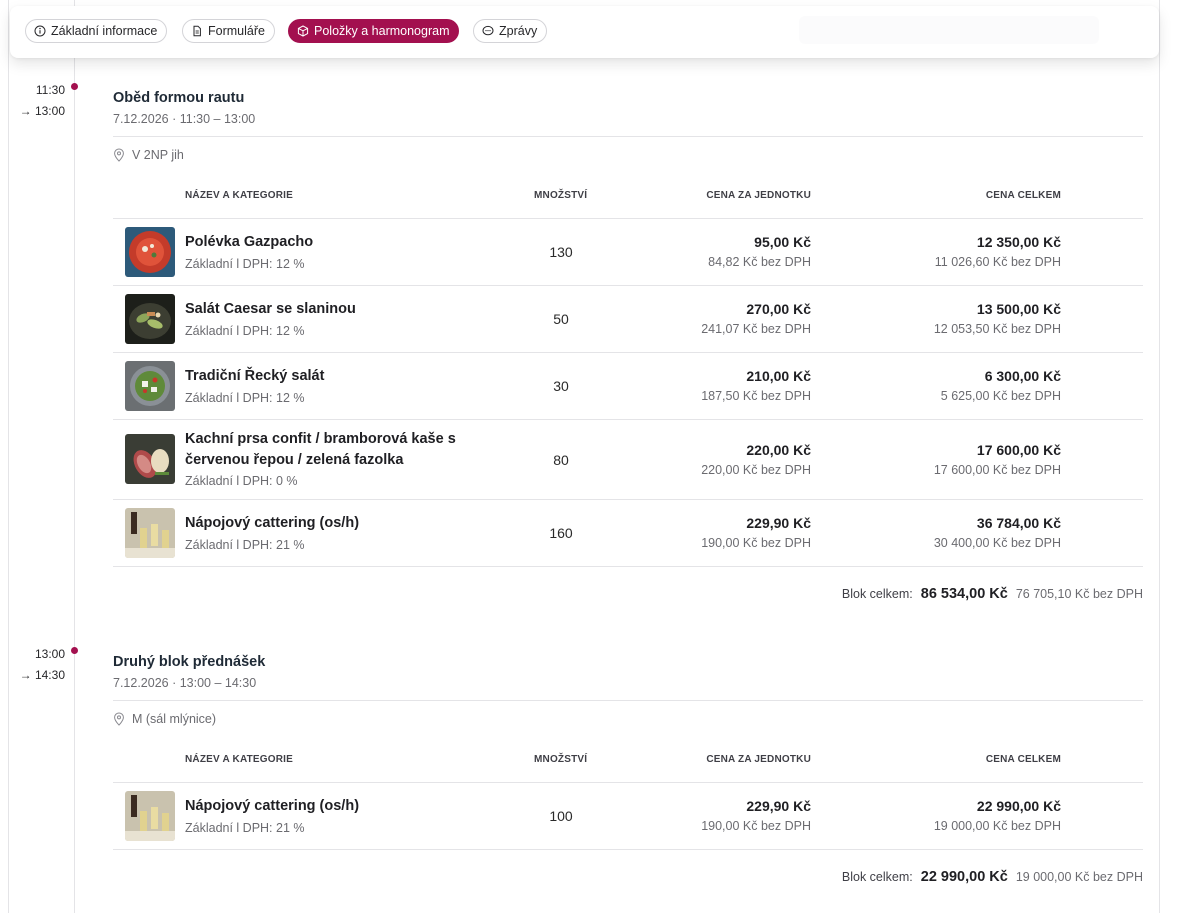 This screenshot has width=1196, height=913. I want to click on tab-label: Položky a harmonogram, so click(382, 31).